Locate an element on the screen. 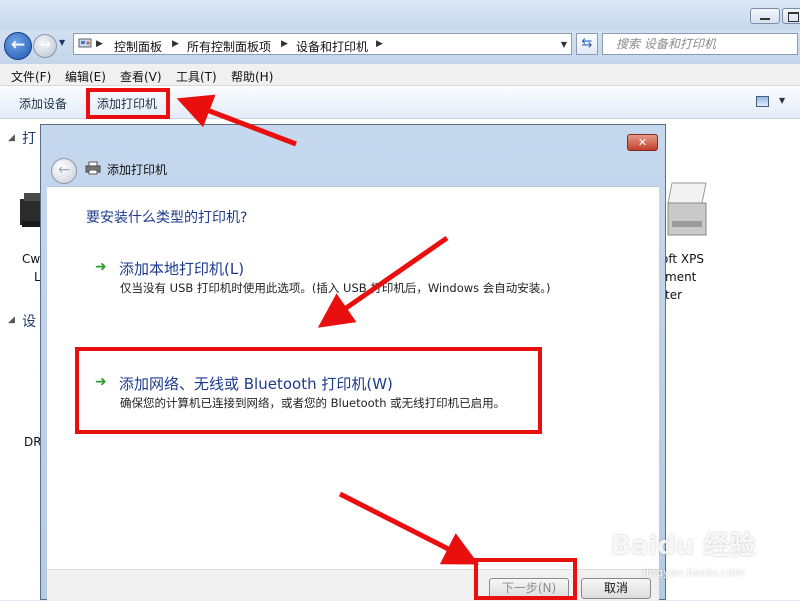 Image resolution: width=800 pixels, height=601 pixels. devices-group-header: 设 is located at coordinates (29, 321).